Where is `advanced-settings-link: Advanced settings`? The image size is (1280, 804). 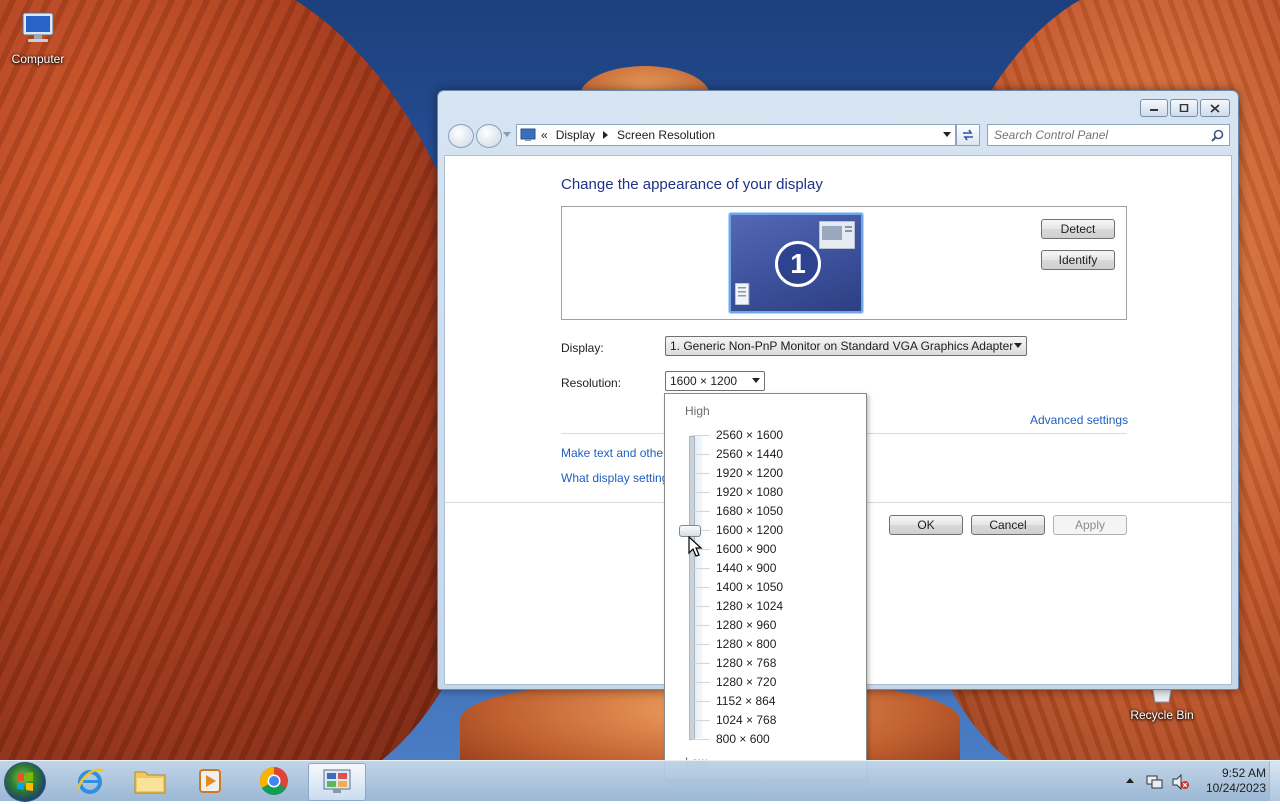 advanced-settings-link: Advanced settings is located at coordinates (1079, 420).